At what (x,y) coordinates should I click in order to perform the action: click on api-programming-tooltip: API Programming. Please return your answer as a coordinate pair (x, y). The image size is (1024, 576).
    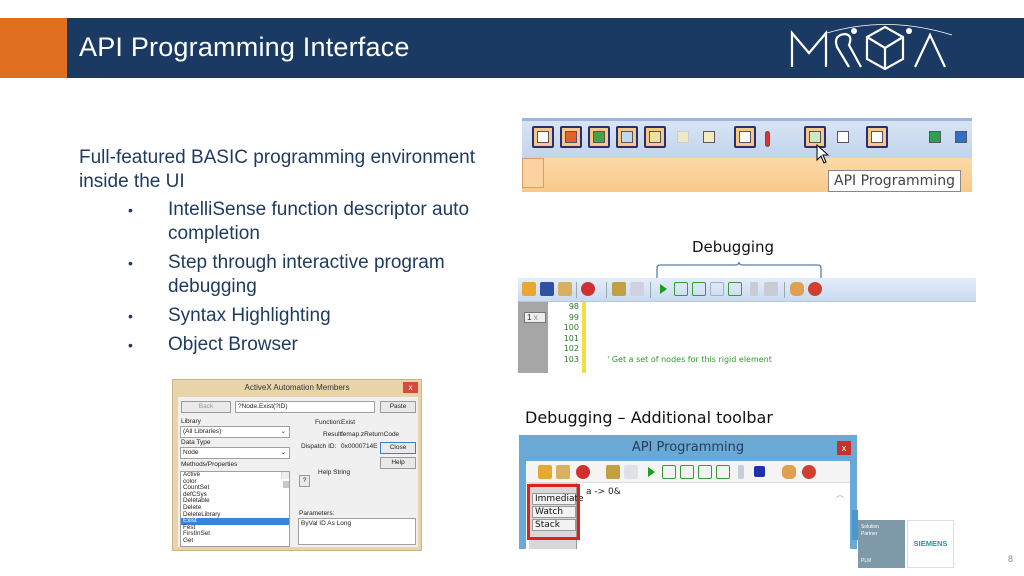
    Looking at the image, I should click on (894, 181).